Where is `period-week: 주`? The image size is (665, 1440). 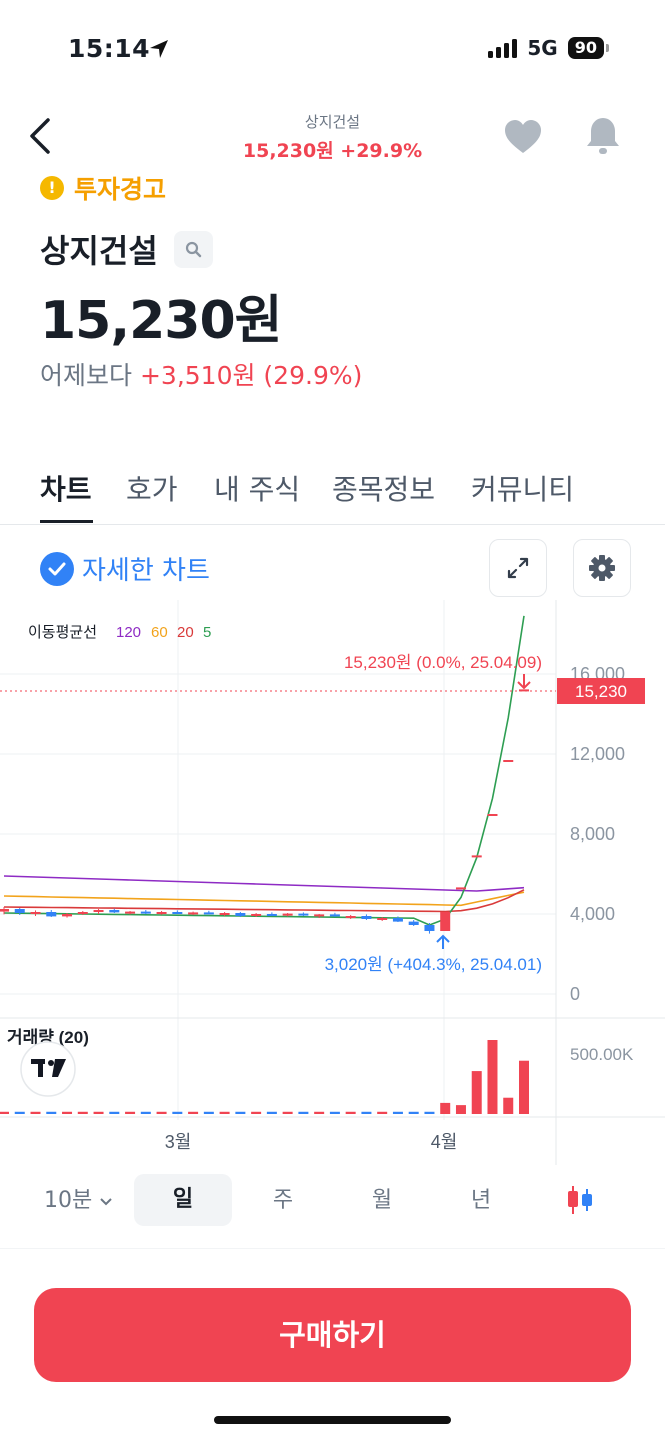
period-week: 주 is located at coordinates (283, 1198).